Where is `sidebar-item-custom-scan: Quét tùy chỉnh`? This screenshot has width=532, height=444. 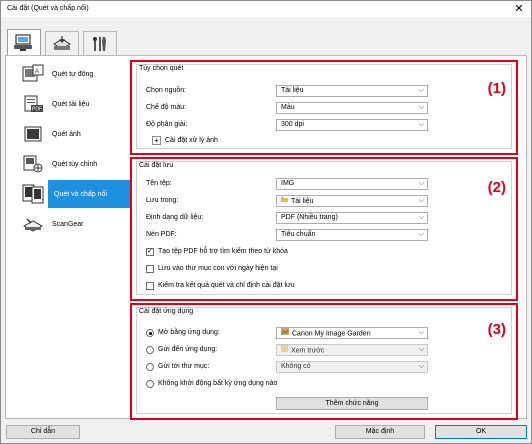 sidebar-item-custom-scan: Quét tùy chỉnh is located at coordinates (67, 164).